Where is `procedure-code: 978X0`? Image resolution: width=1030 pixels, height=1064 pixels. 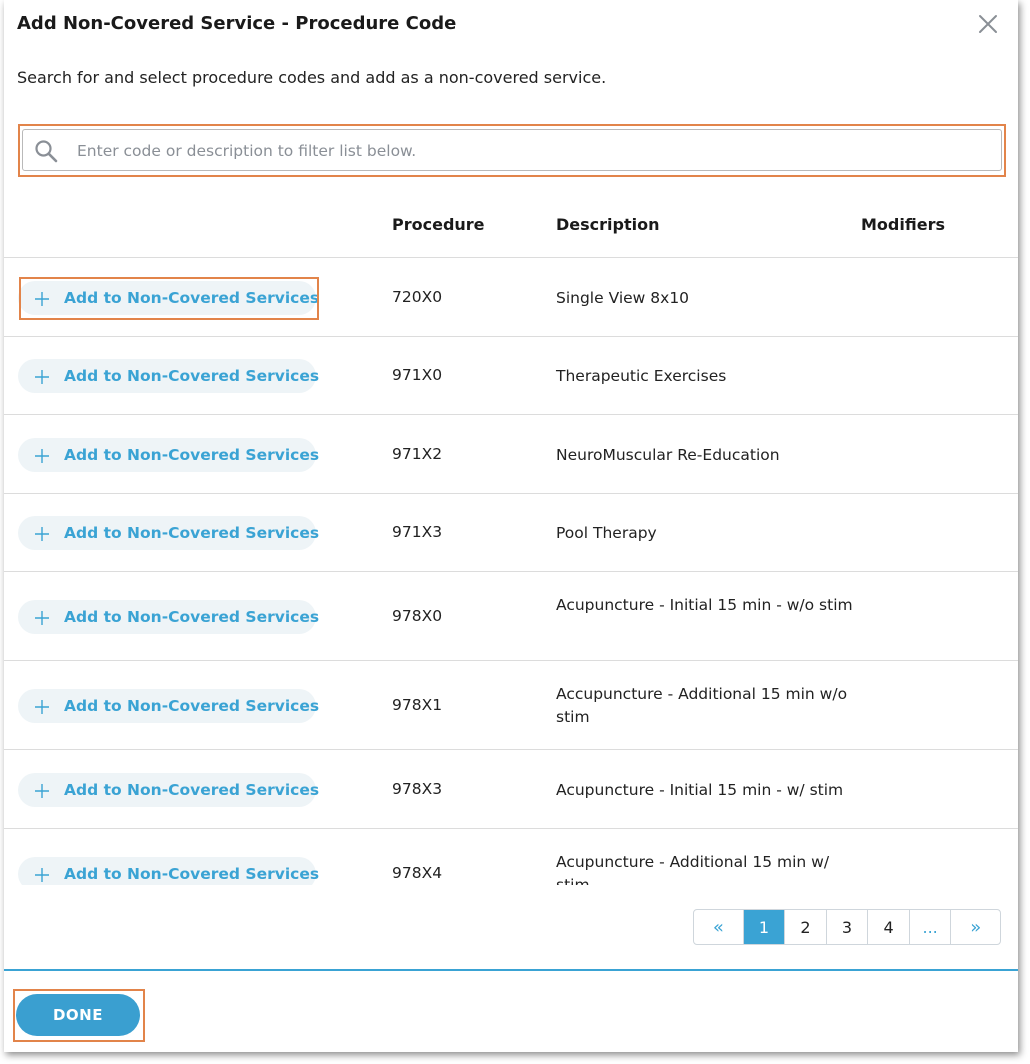 procedure-code: 978X0 is located at coordinates (417, 615).